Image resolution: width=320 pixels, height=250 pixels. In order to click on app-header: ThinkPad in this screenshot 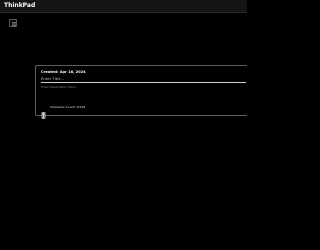, I will do `click(123, 6)`.